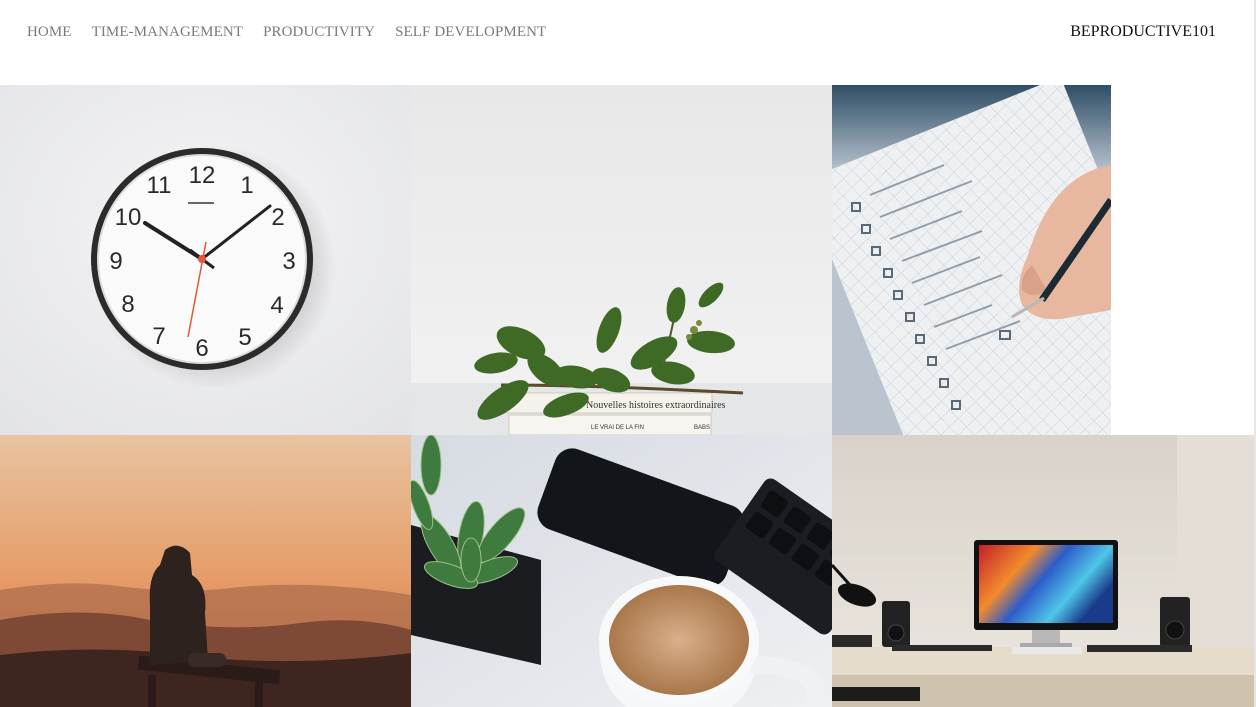 The height and width of the screenshot is (707, 1256). What do you see at coordinates (205, 571) in the screenshot?
I see `sunset-mountain-photo` at bounding box center [205, 571].